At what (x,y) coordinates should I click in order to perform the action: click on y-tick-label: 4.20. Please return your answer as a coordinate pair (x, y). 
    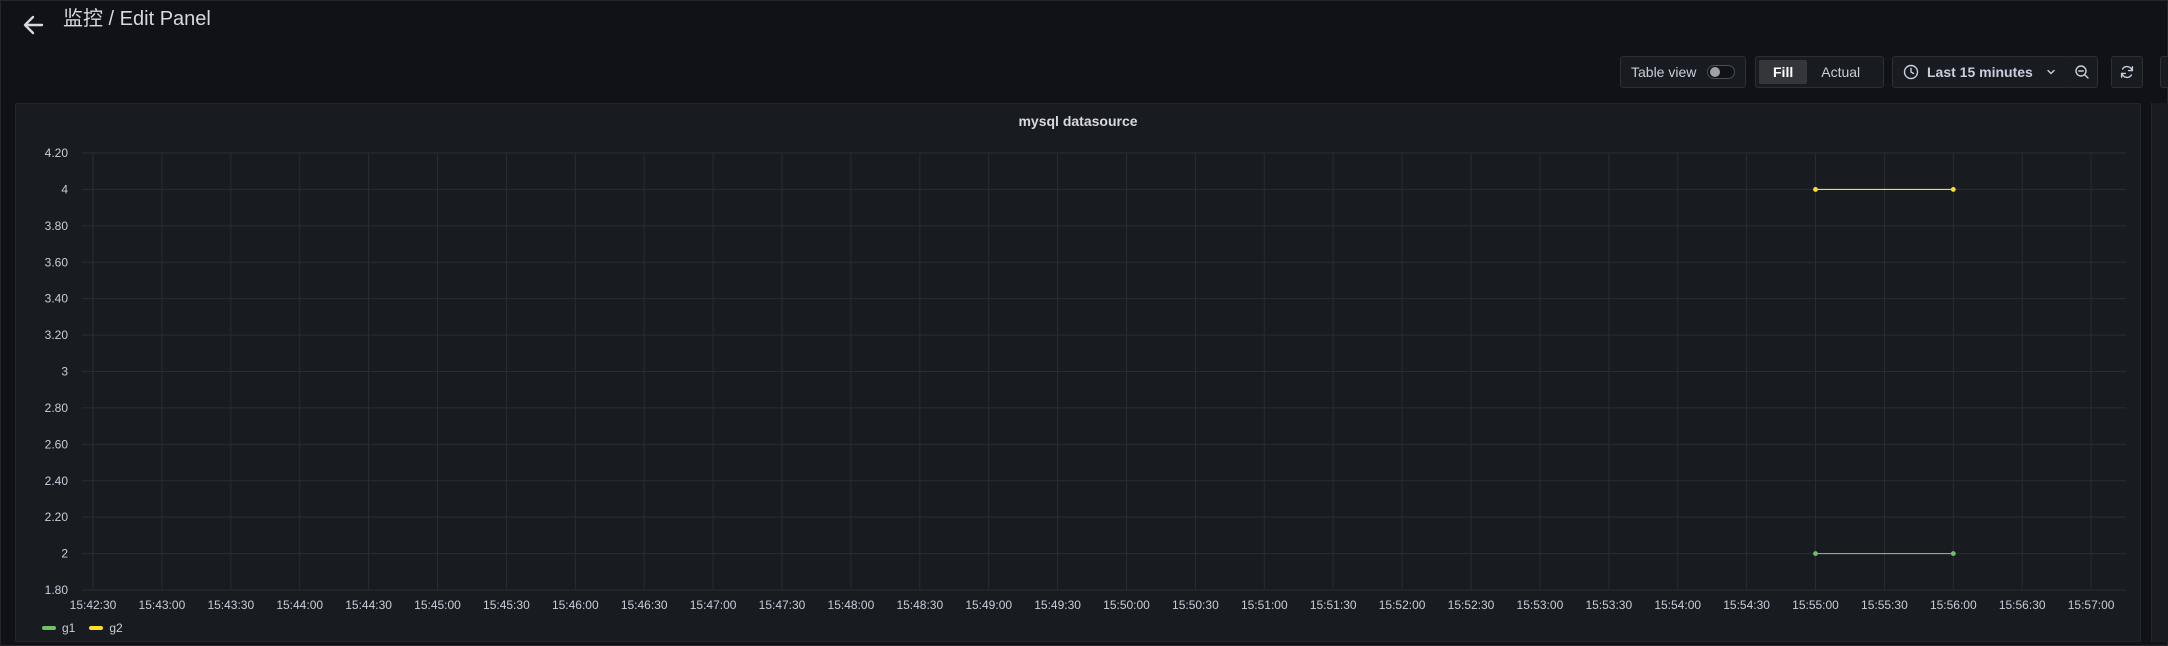
    Looking at the image, I should click on (57, 153).